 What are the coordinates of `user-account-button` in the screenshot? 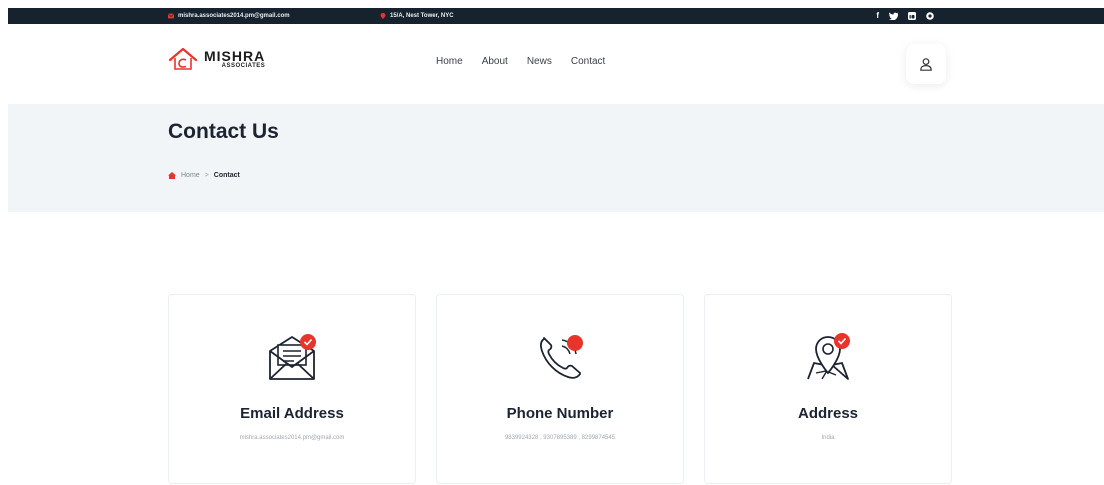 It's located at (926, 64).